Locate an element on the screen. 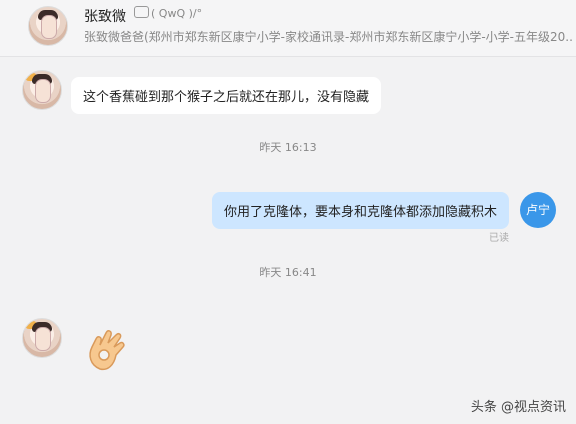 This screenshot has height=424, width=576. status-text: ( QwQ )/° is located at coordinates (177, 13).